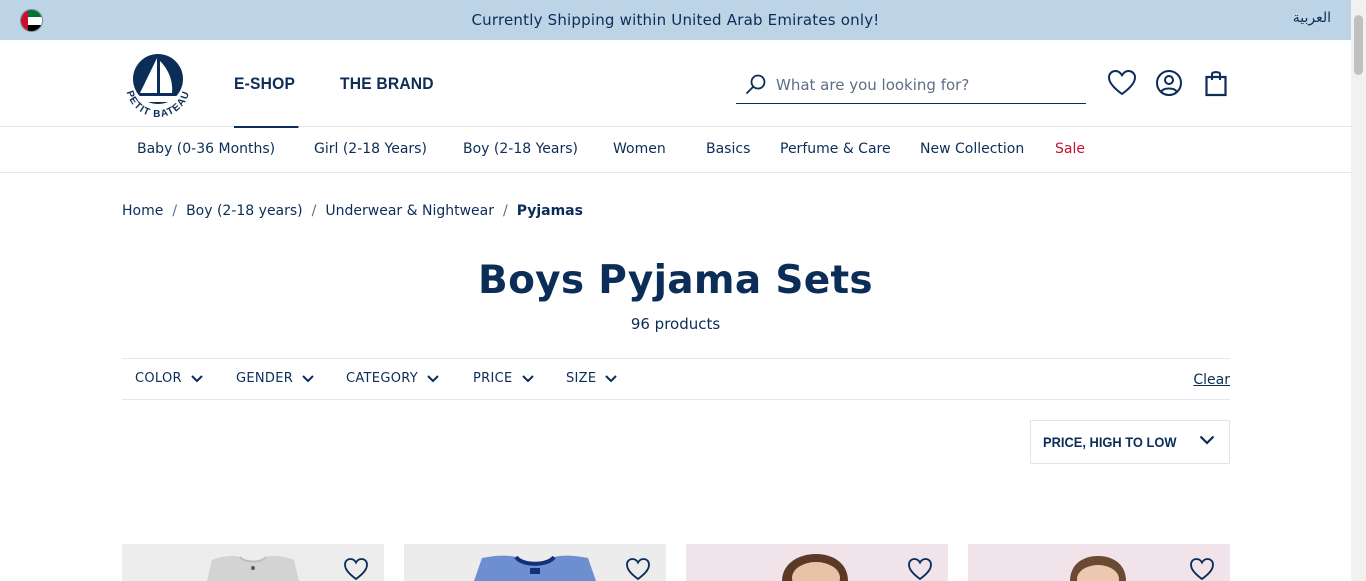  What do you see at coordinates (676, 379) in the screenshot?
I see `filter-bar: COLOR GENDER CATEGORY PRICE SIZE Clear` at bounding box center [676, 379].